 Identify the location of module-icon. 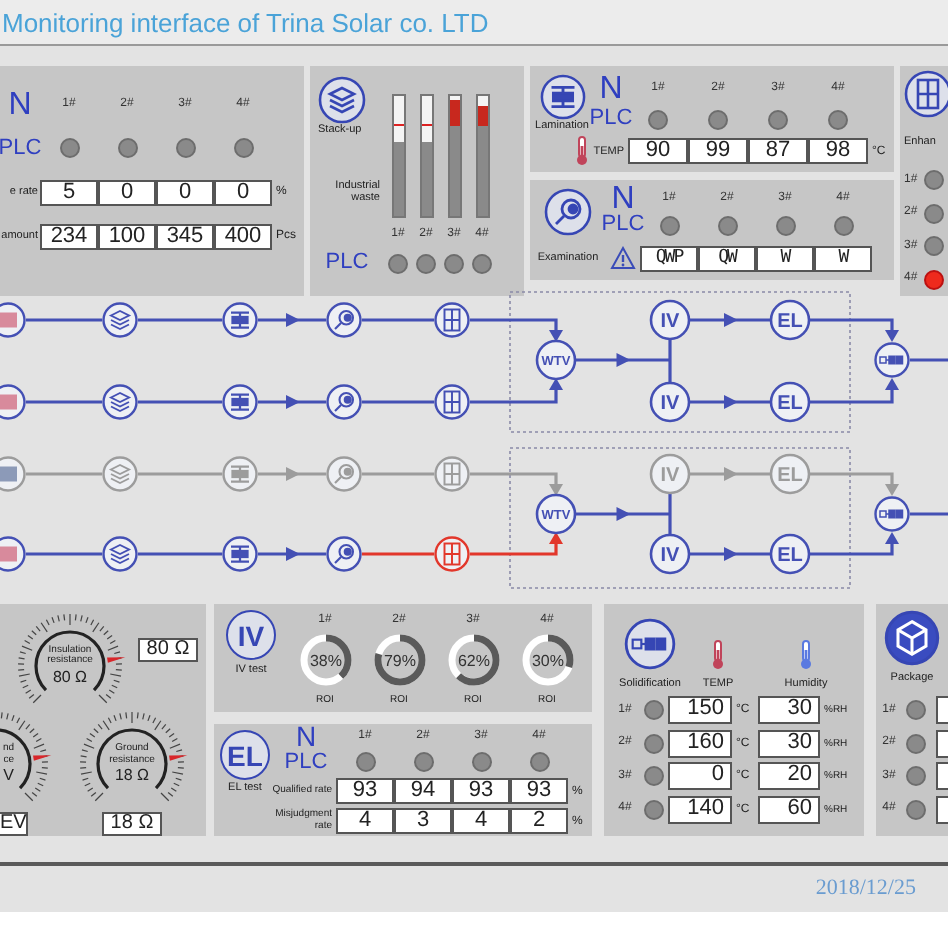
(650, 644).